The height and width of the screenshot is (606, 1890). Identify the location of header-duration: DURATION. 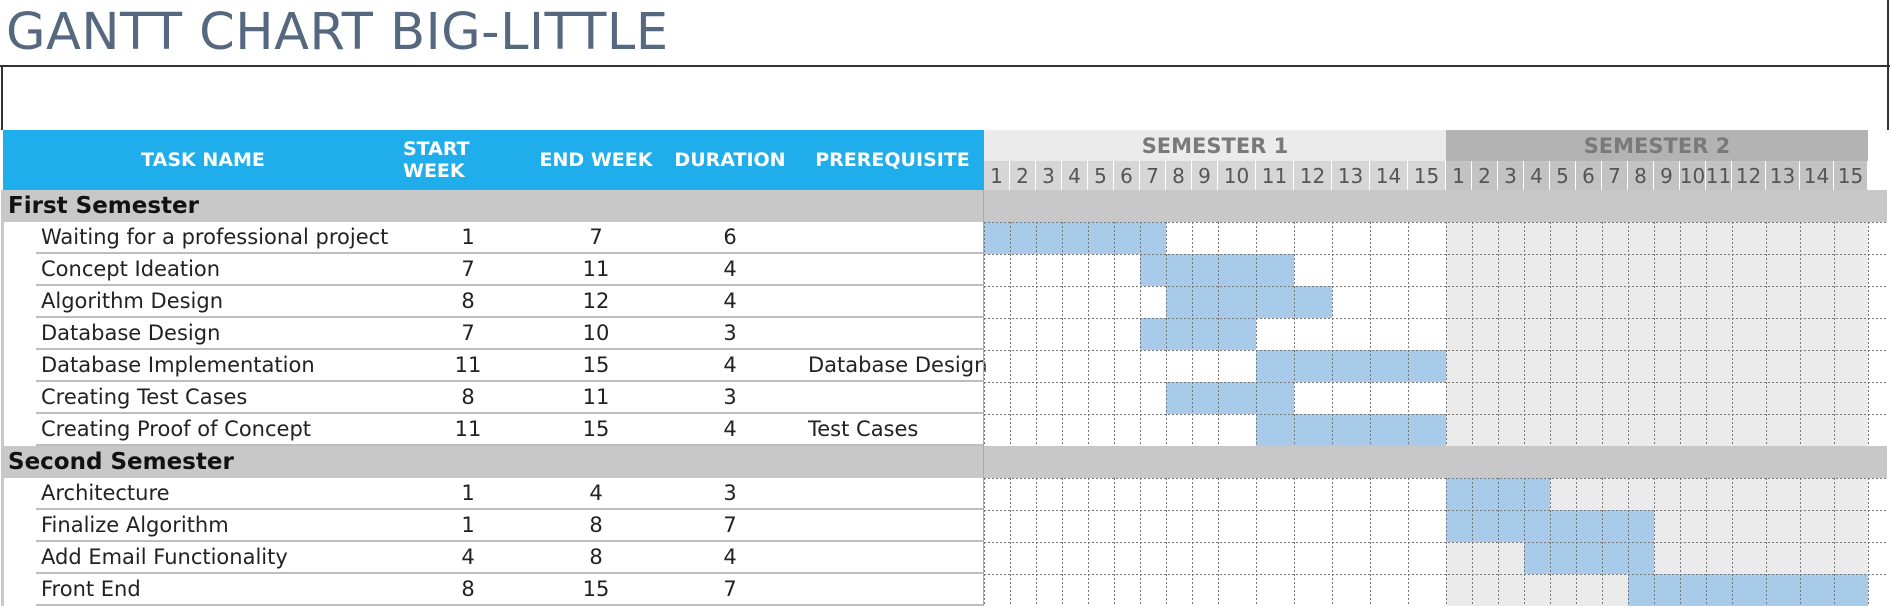
(730, 160).